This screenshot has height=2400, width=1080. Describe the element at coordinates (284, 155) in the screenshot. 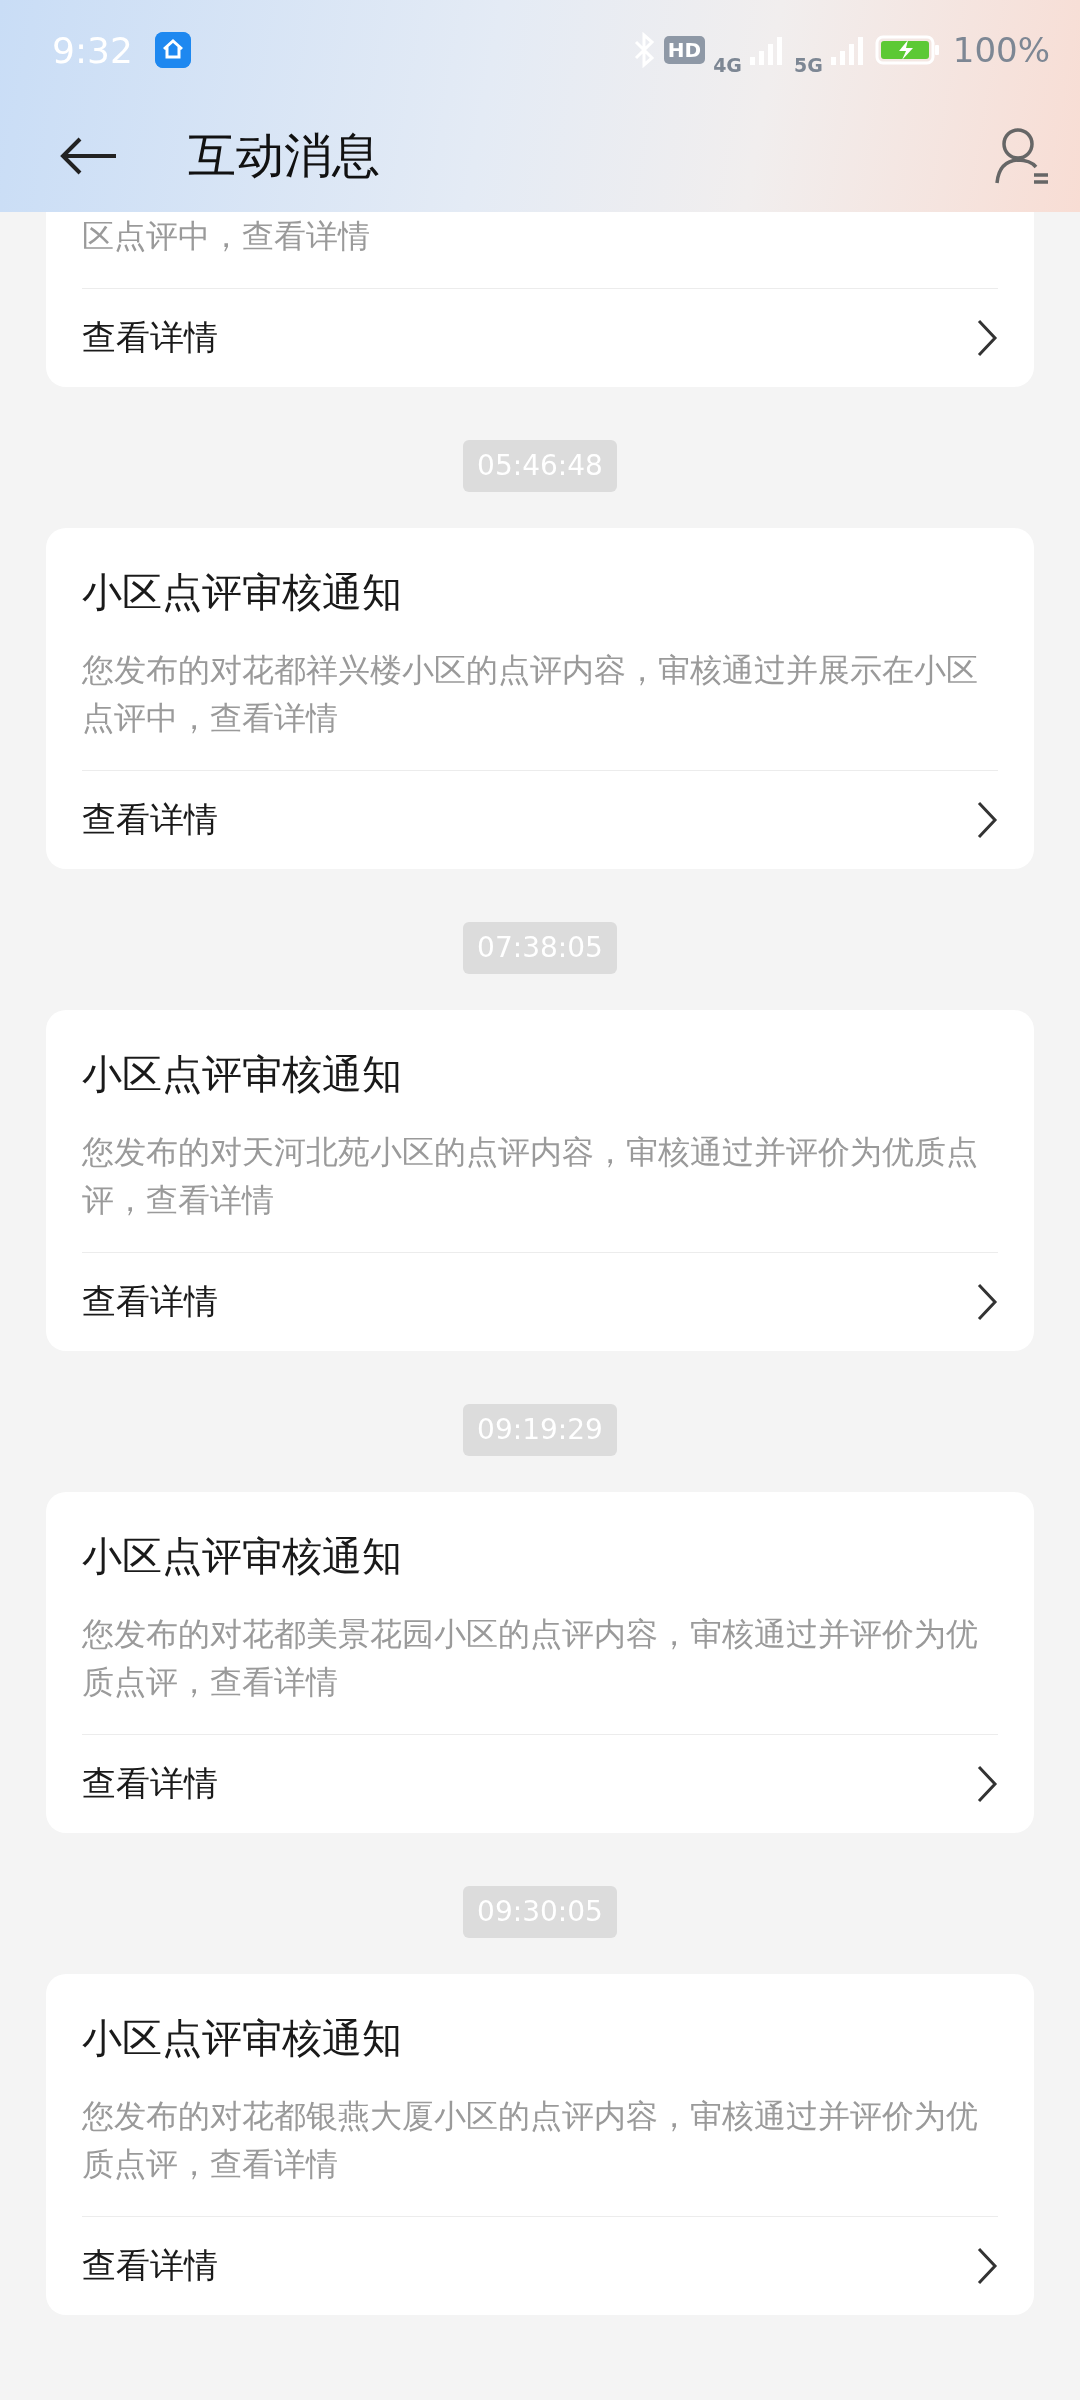

I see `page-title: 互动消息` at that location.